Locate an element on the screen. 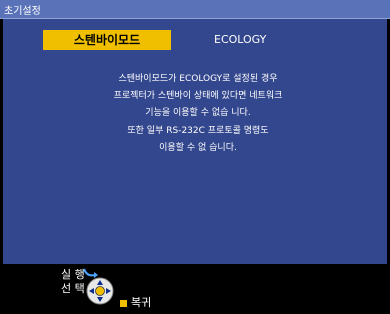 The image size is (390, 314). message-line: 이용할 수 없 습니다. is located at coordinates (198, 147).